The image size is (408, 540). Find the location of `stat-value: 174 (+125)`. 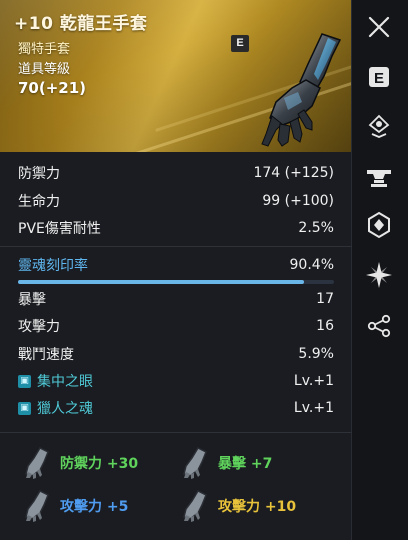

stat-value: 174 (+125) is located at coordinates (293, 173).